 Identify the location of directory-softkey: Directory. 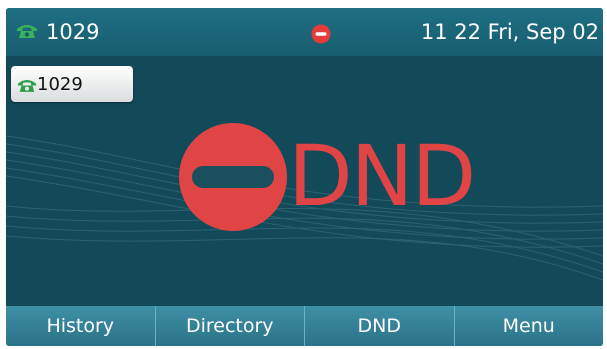
(229, 326).